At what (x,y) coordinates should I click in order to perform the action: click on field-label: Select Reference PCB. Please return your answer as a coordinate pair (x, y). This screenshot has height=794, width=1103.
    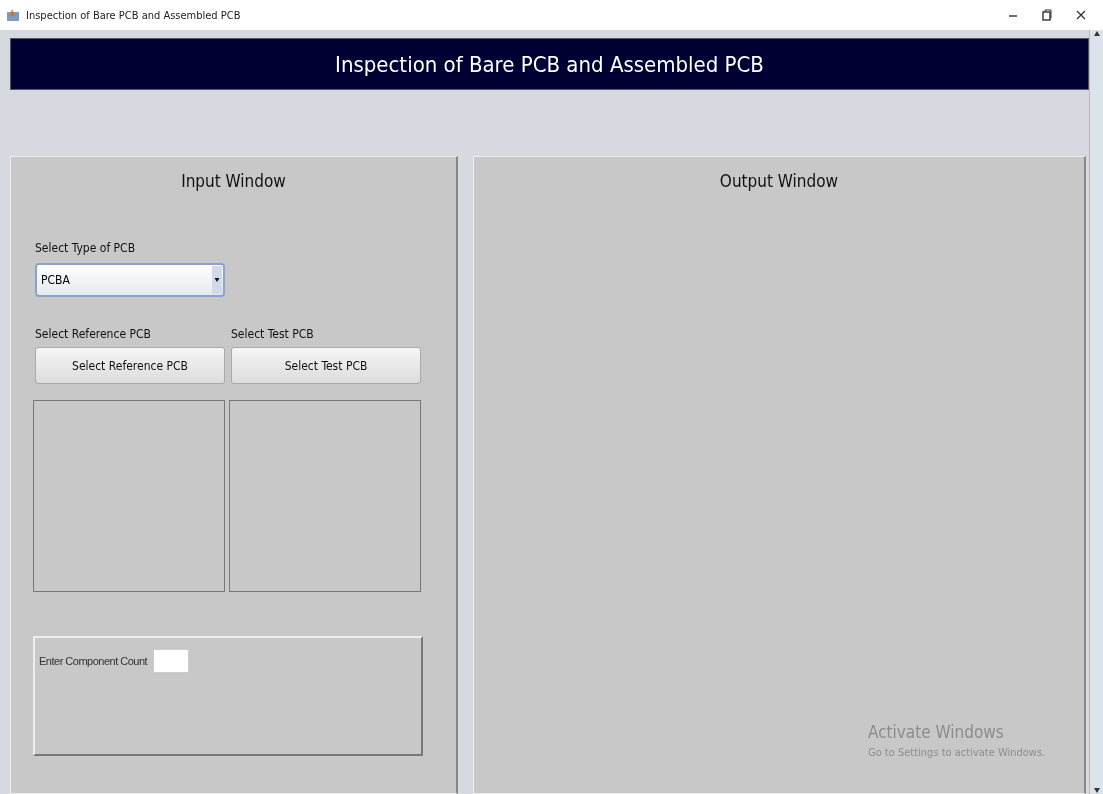
    Looking at the image, I should click on (93, 334).